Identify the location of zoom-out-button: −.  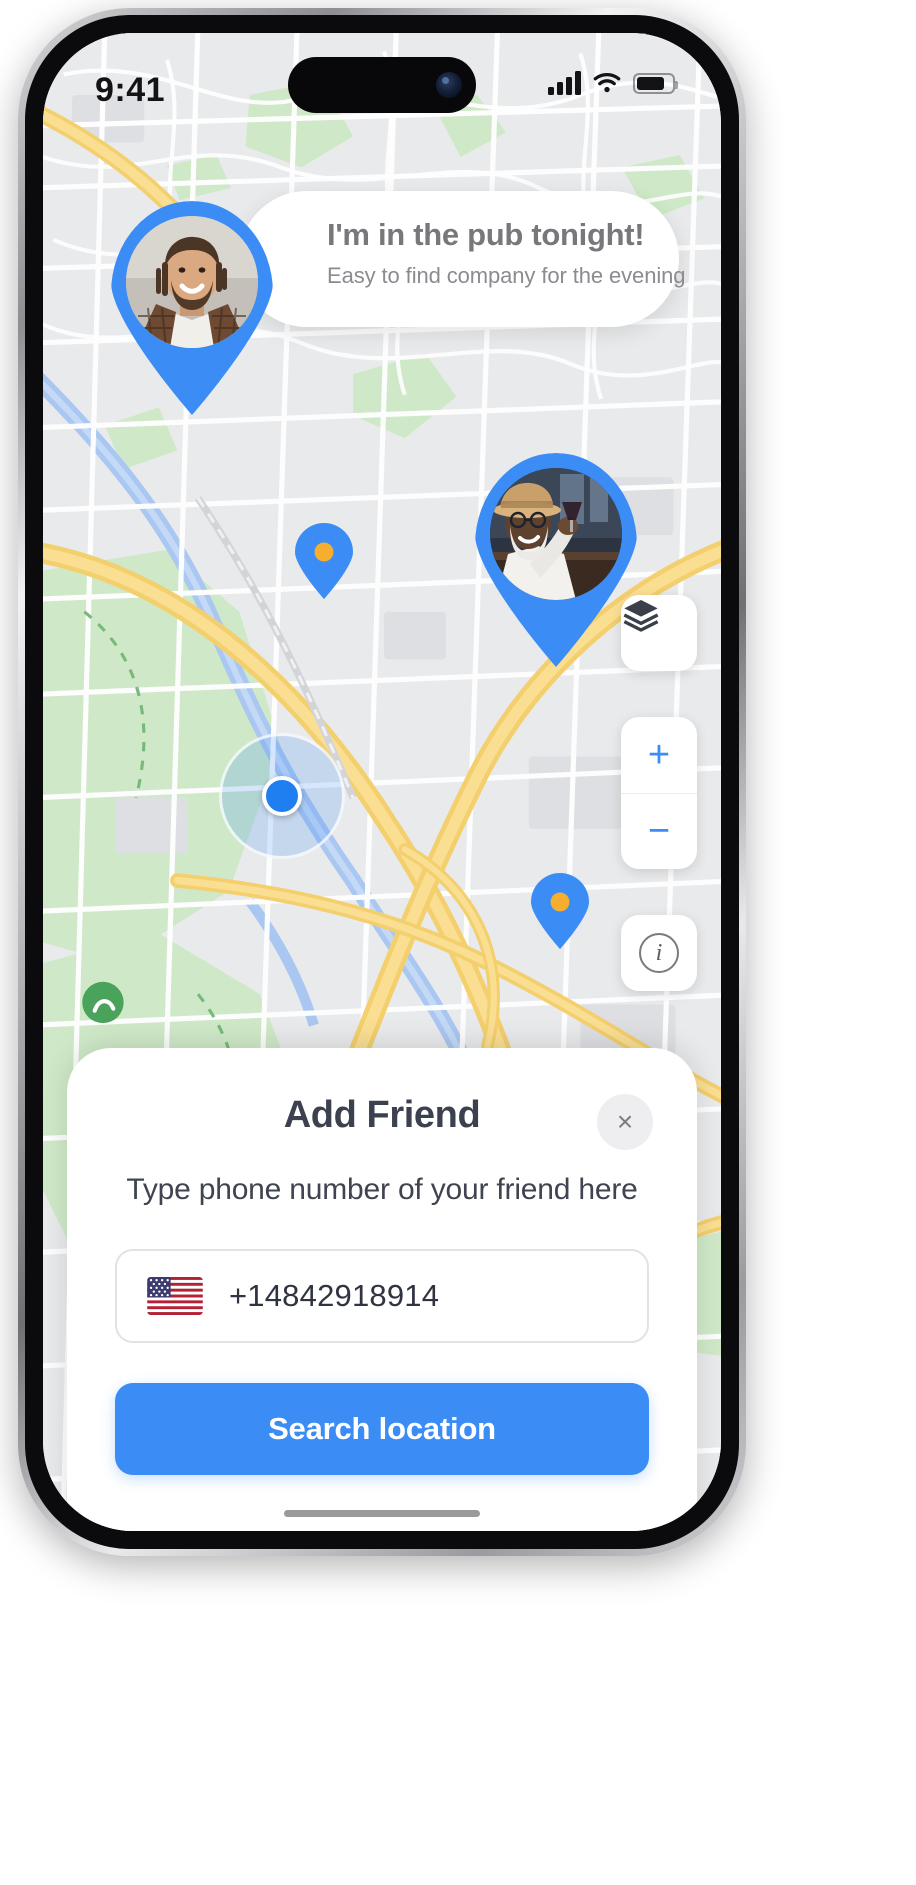
(659, 831).